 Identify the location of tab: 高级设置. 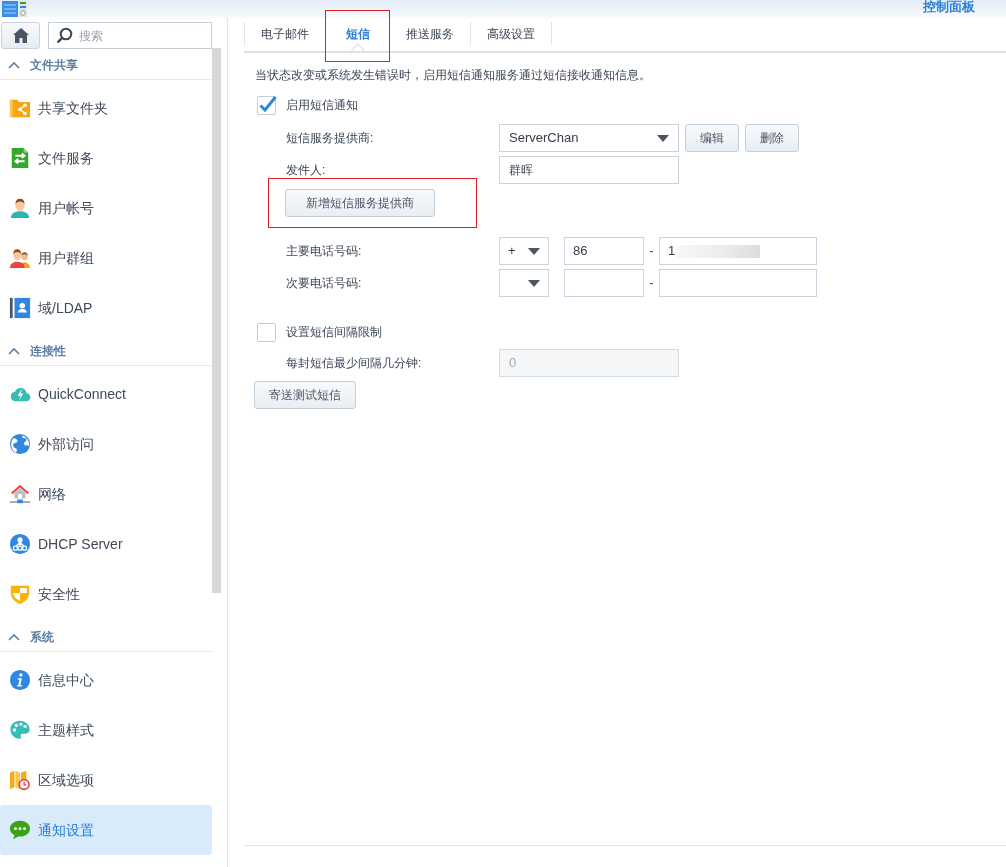
(511, 34).